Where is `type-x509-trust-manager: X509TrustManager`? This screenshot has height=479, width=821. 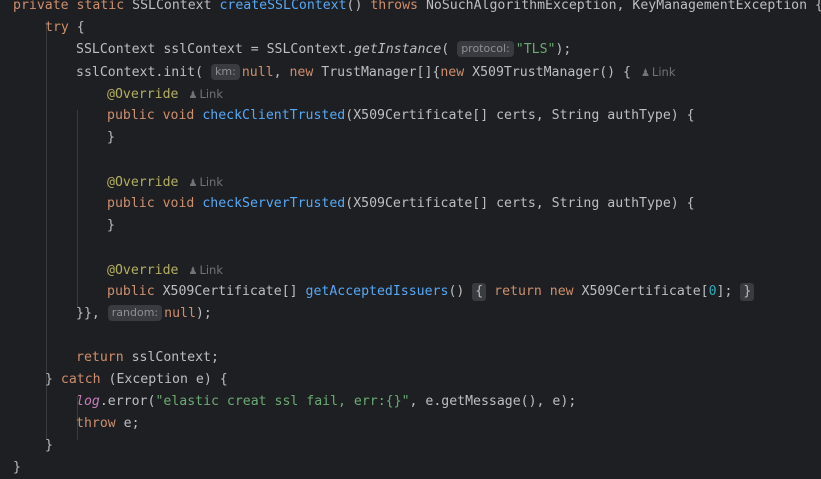 type-x509-trust-manager: X509TrustManager is located at coordinates (536, 72).